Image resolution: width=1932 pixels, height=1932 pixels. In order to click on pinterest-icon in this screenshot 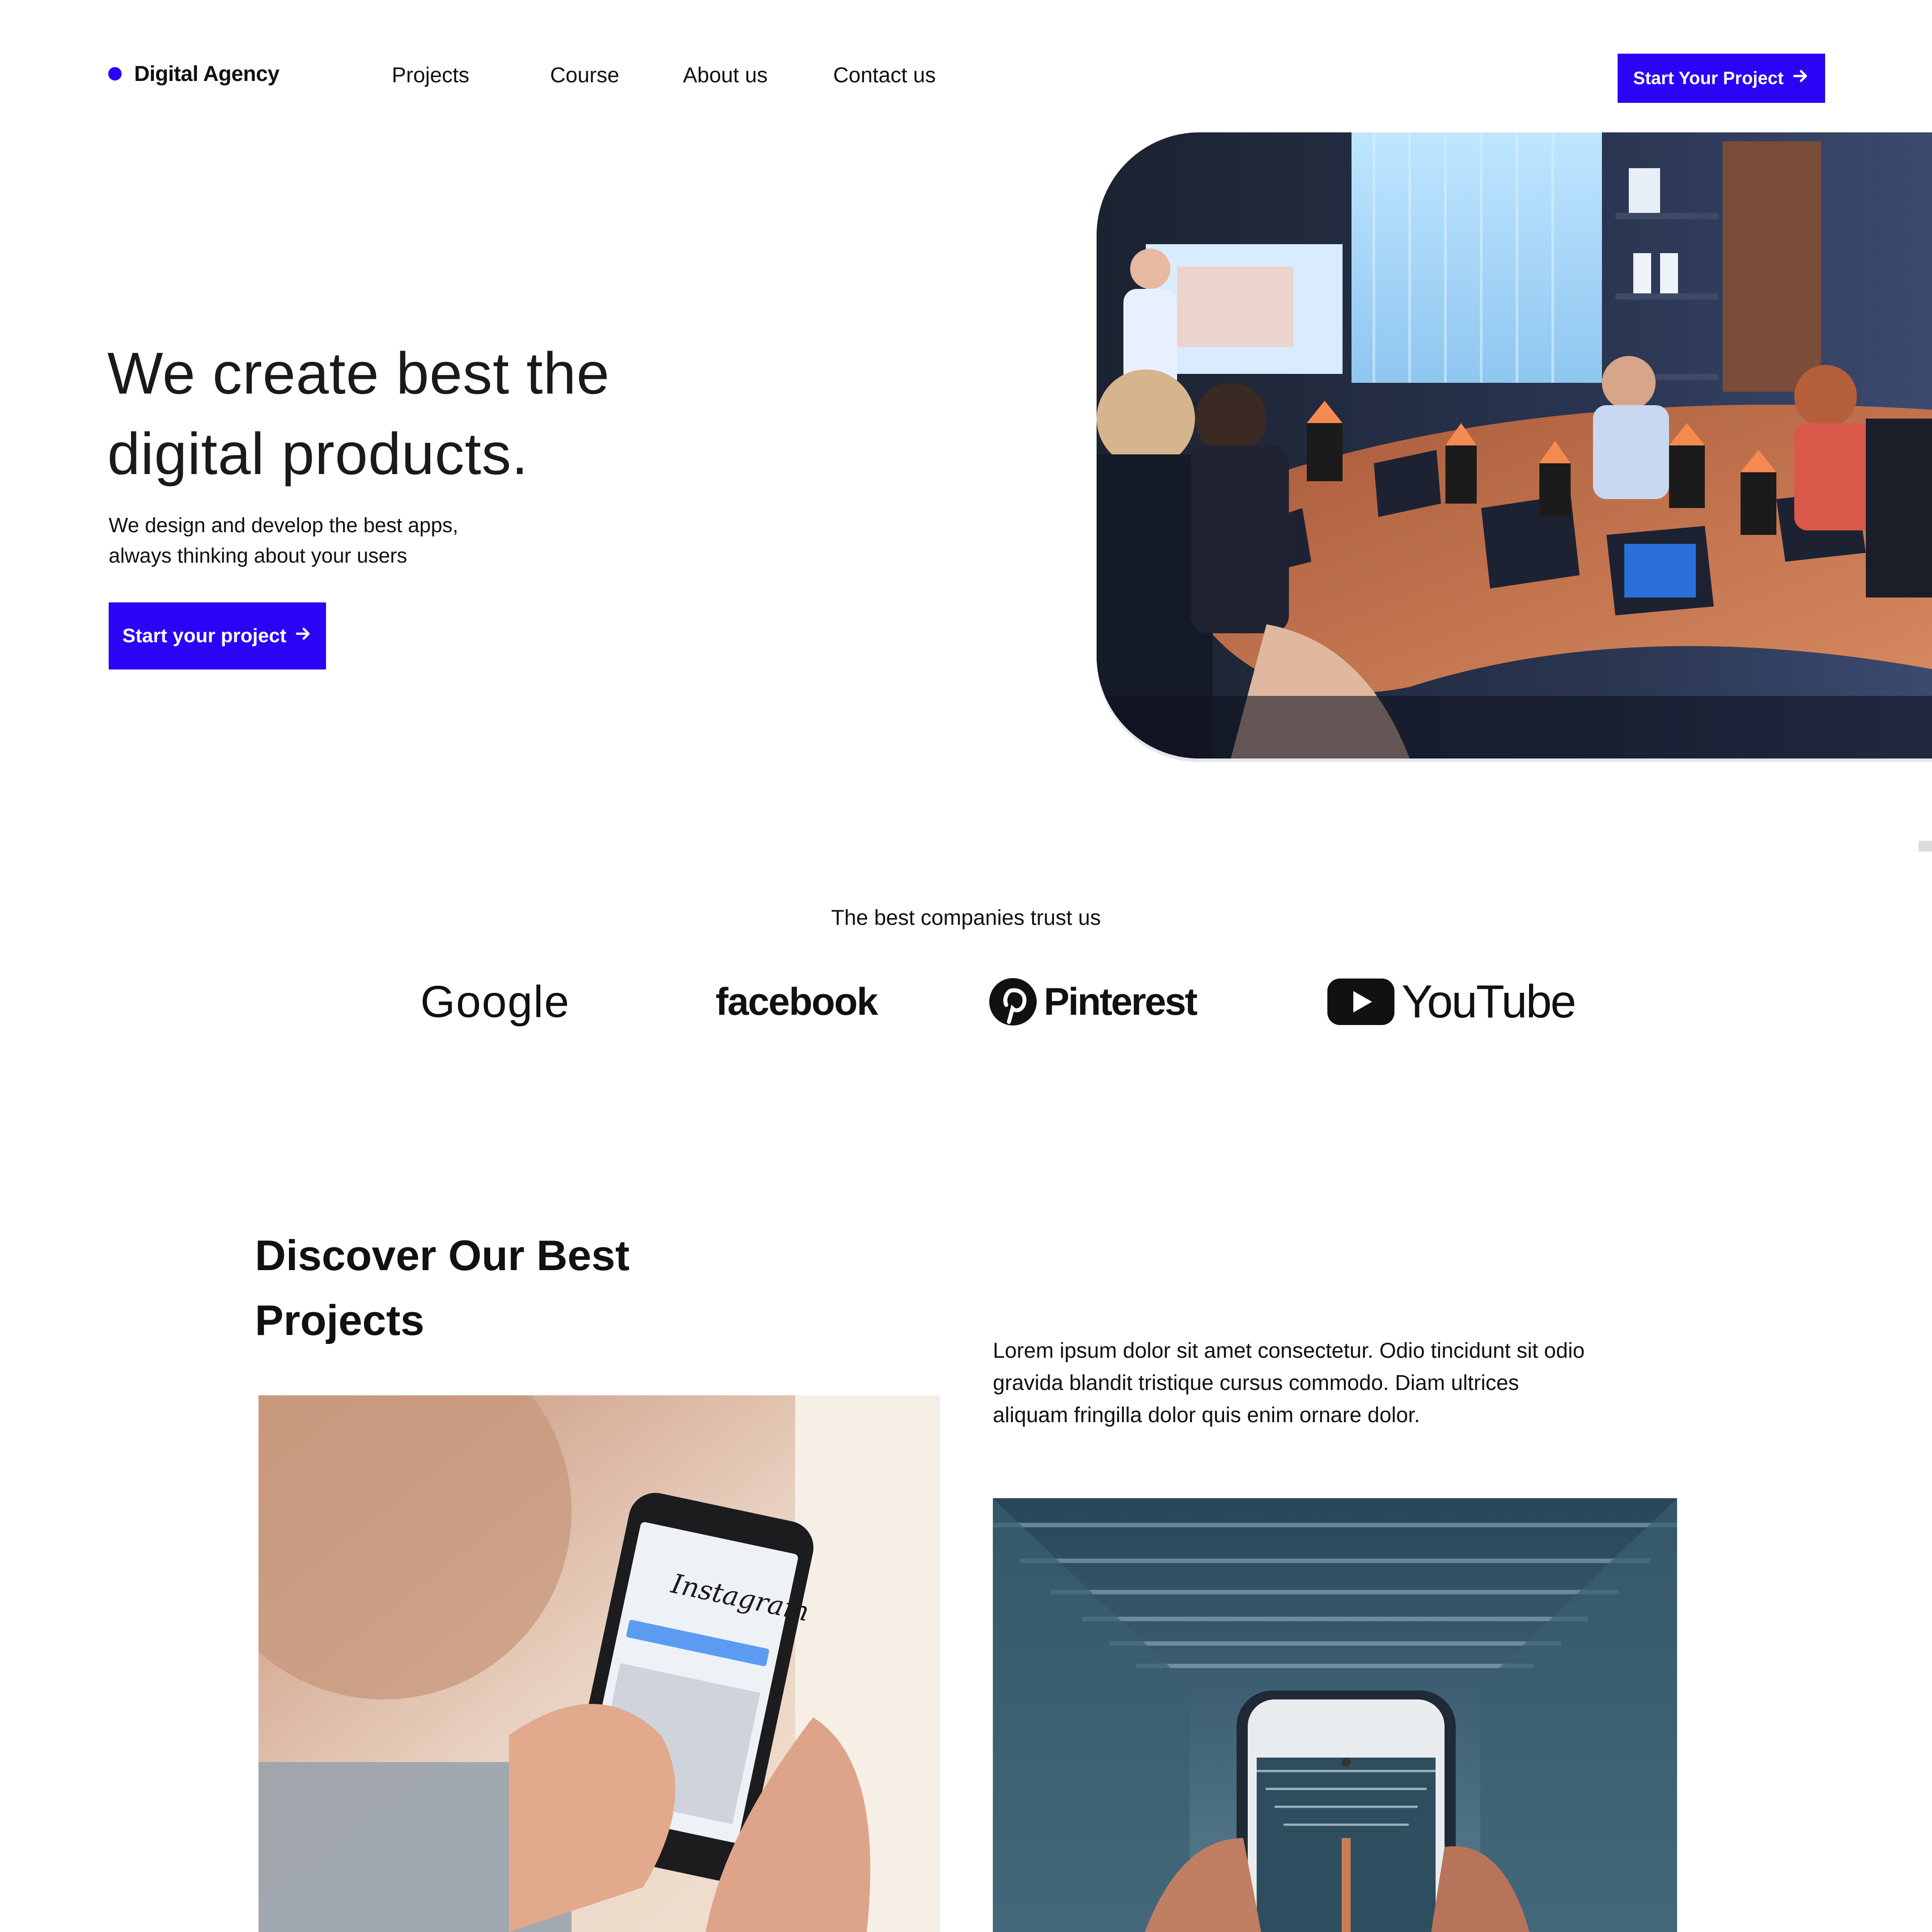, I will do `click(1013, 1001)`.